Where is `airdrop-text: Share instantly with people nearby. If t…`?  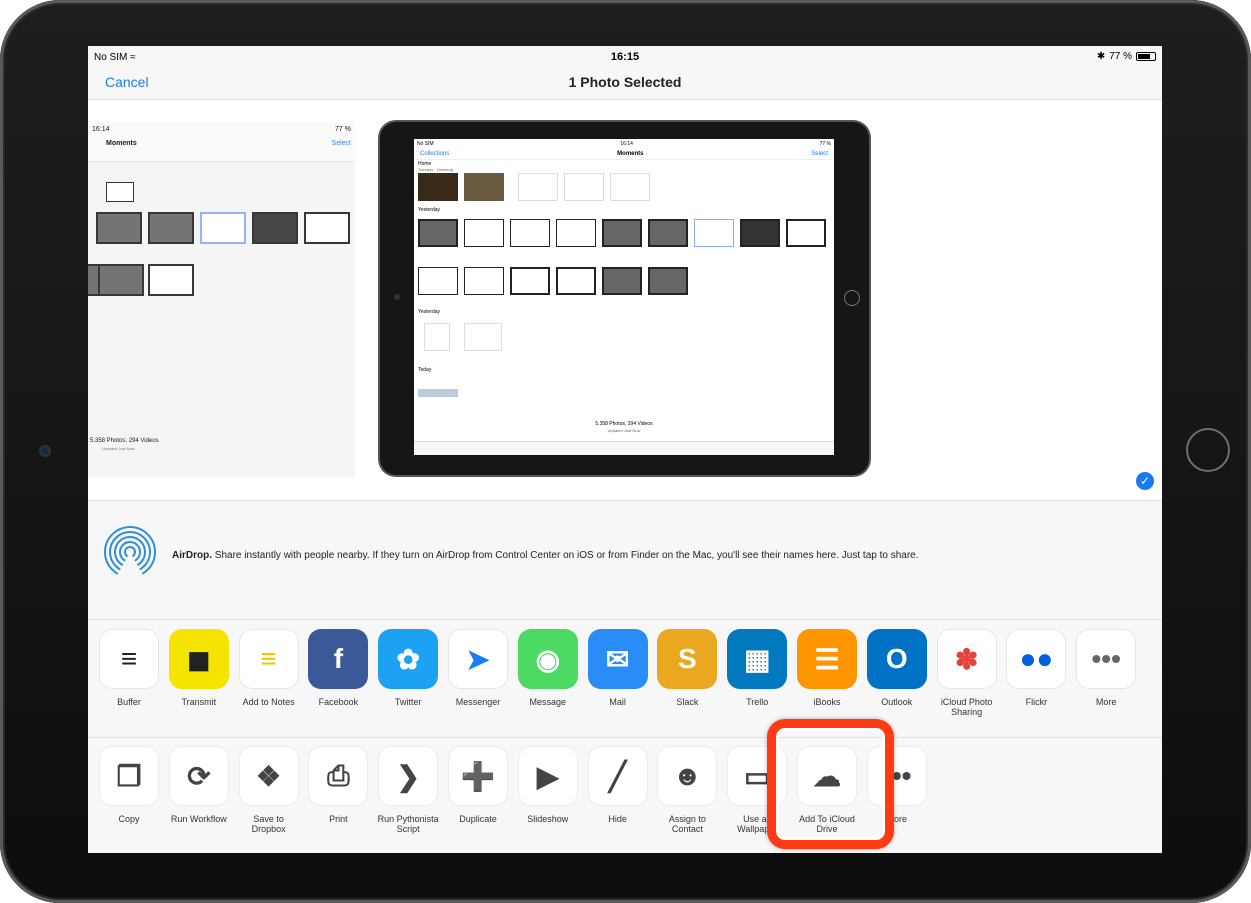
airdrop-text: Share instantly with people nearby. If t… is located at coordinates (565, 555).